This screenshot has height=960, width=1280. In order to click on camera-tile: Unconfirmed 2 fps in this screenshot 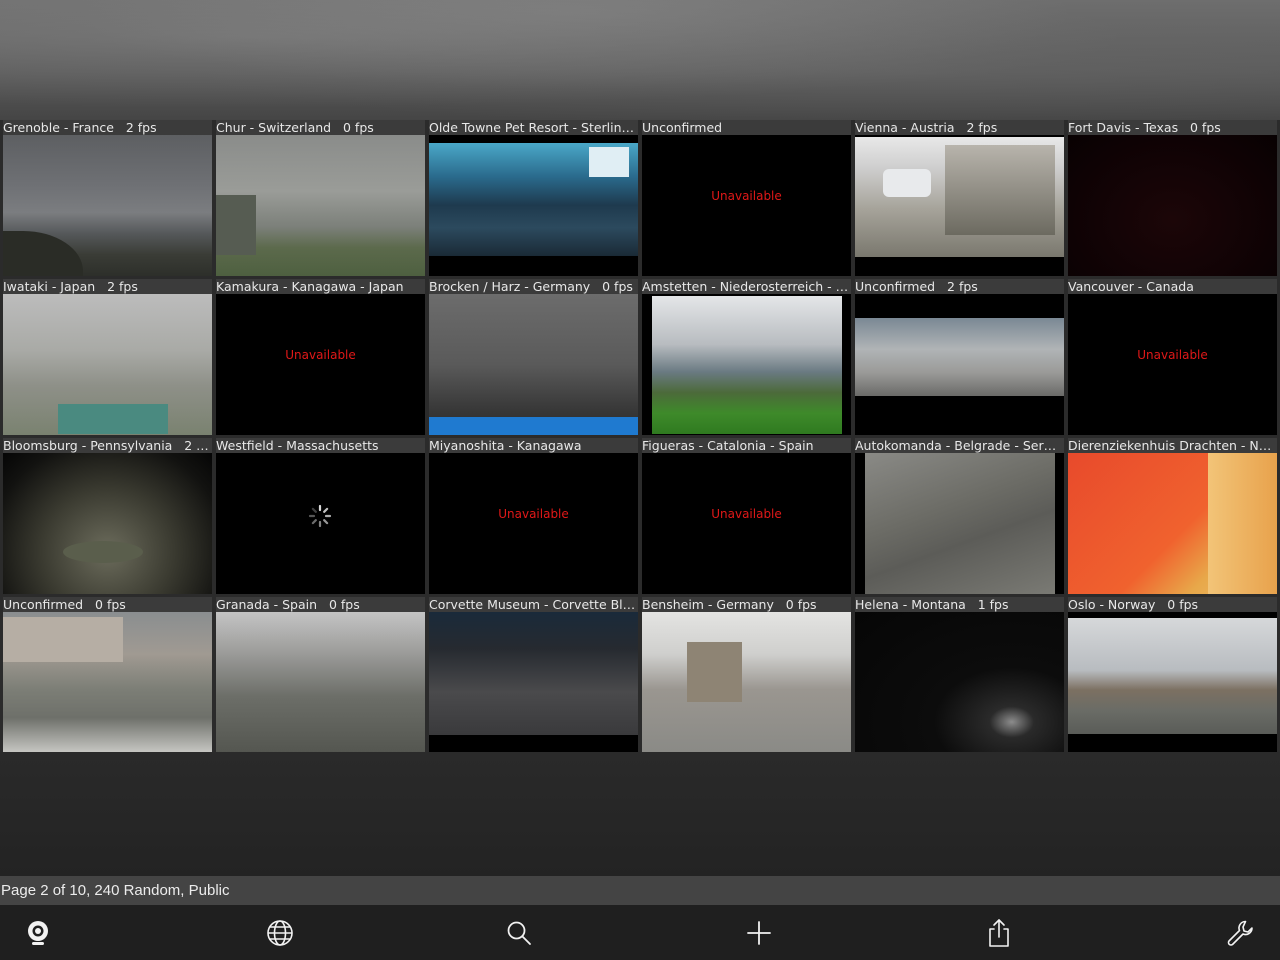, I will do `click(959, 357)`.